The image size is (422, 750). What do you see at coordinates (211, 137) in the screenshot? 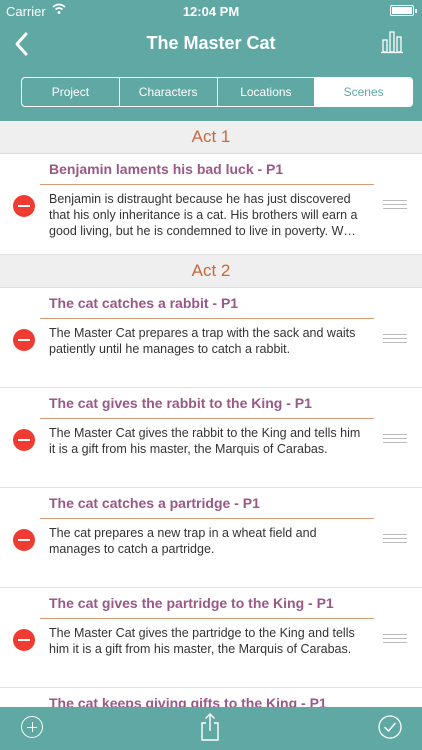
I see `act-header: Act 1` at bounding box center [211, 137].